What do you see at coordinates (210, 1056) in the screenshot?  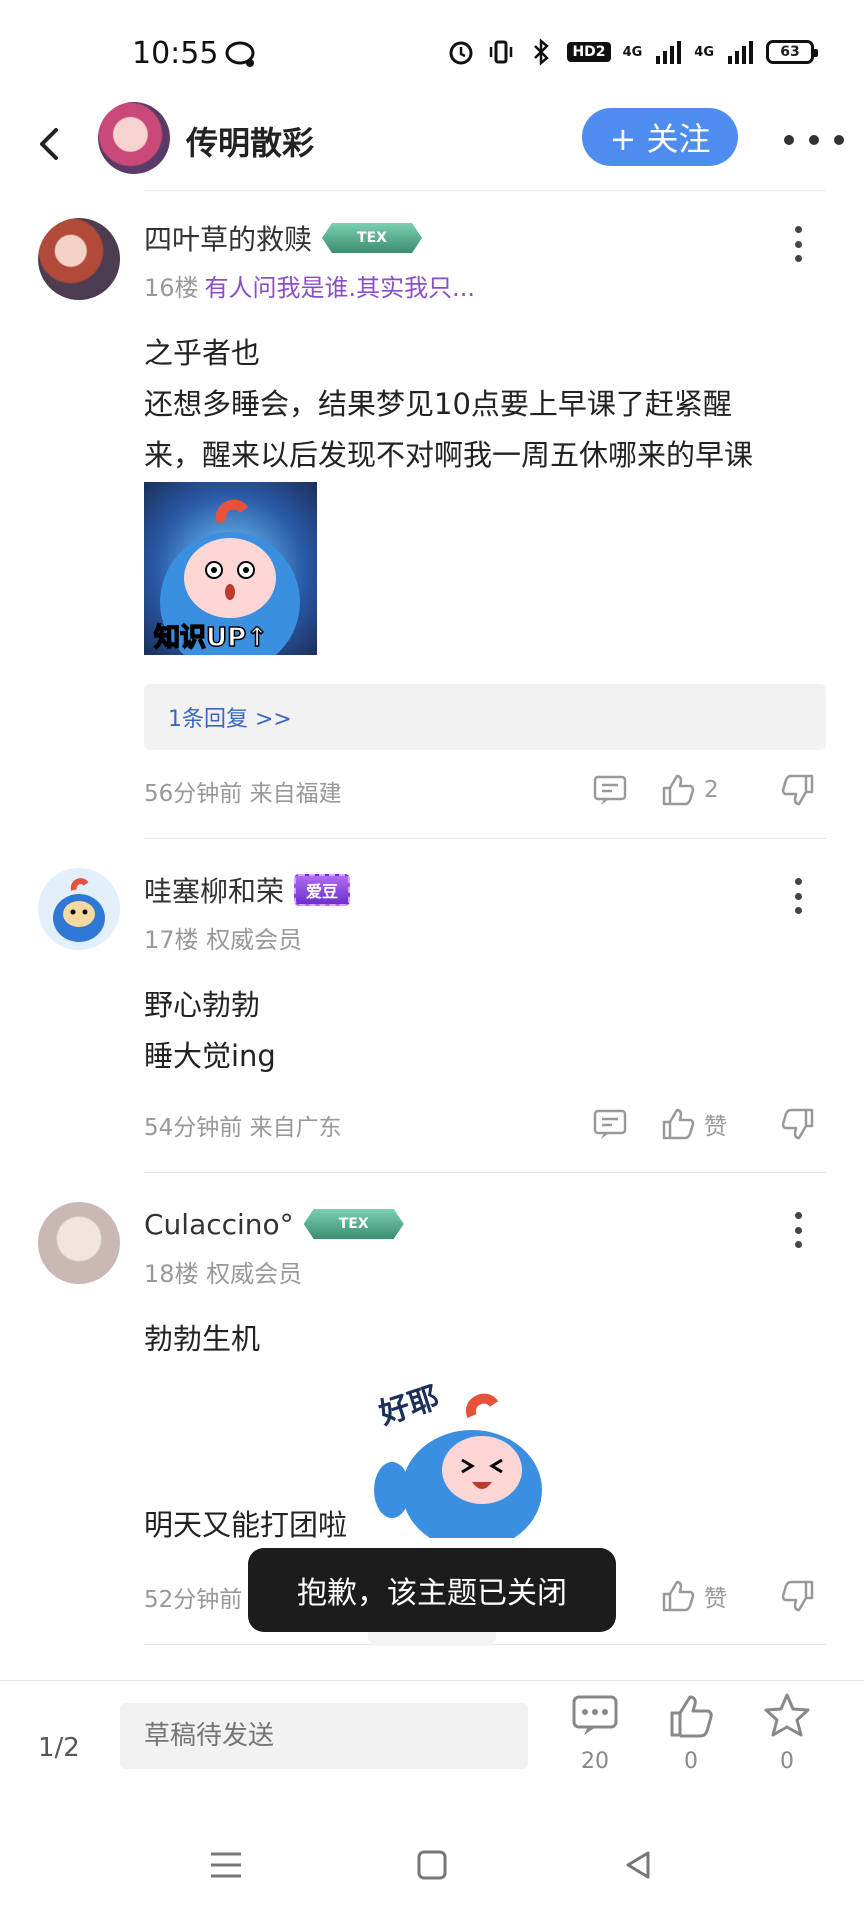 I see `content-line: 睡大觉ing` at bounding box center [210, 1056].